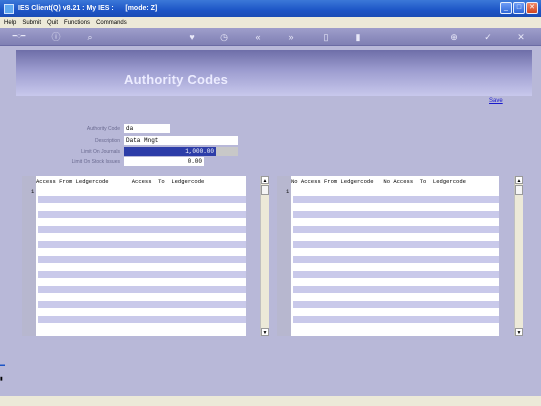 This screenshot has height=406, width=541. Describe the element at coordinates (103, 129) in the screenshot. I see `authority-code-label: Authority Code` at that location.